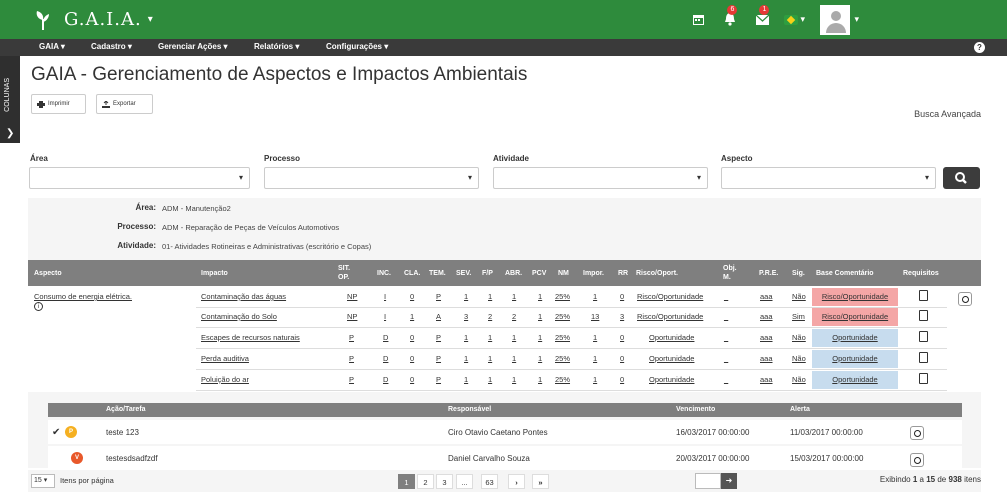 The width and height of the screenshot is (1007, 499). Describe the element at coordinates (695, 409) in the screenshot. I see `col-vencimento: Vencimento` at that location.